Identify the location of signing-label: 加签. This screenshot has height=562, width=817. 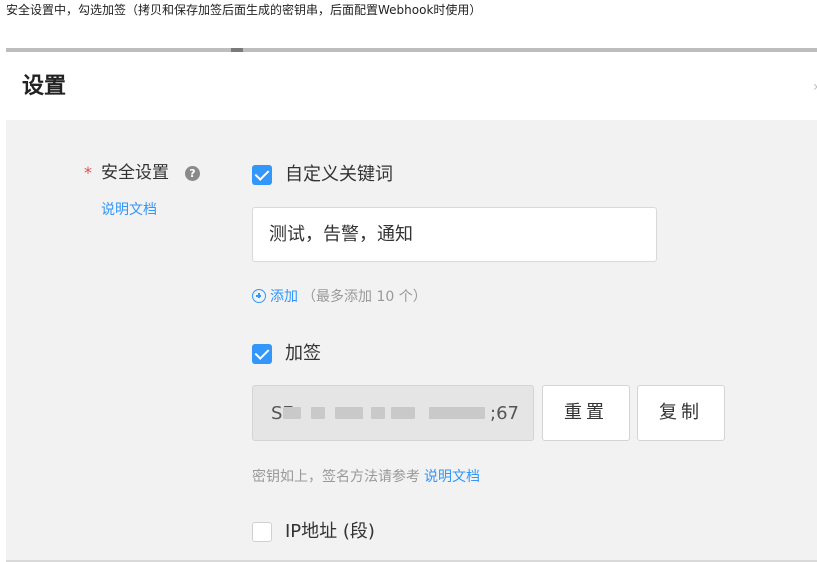
(303, 354).